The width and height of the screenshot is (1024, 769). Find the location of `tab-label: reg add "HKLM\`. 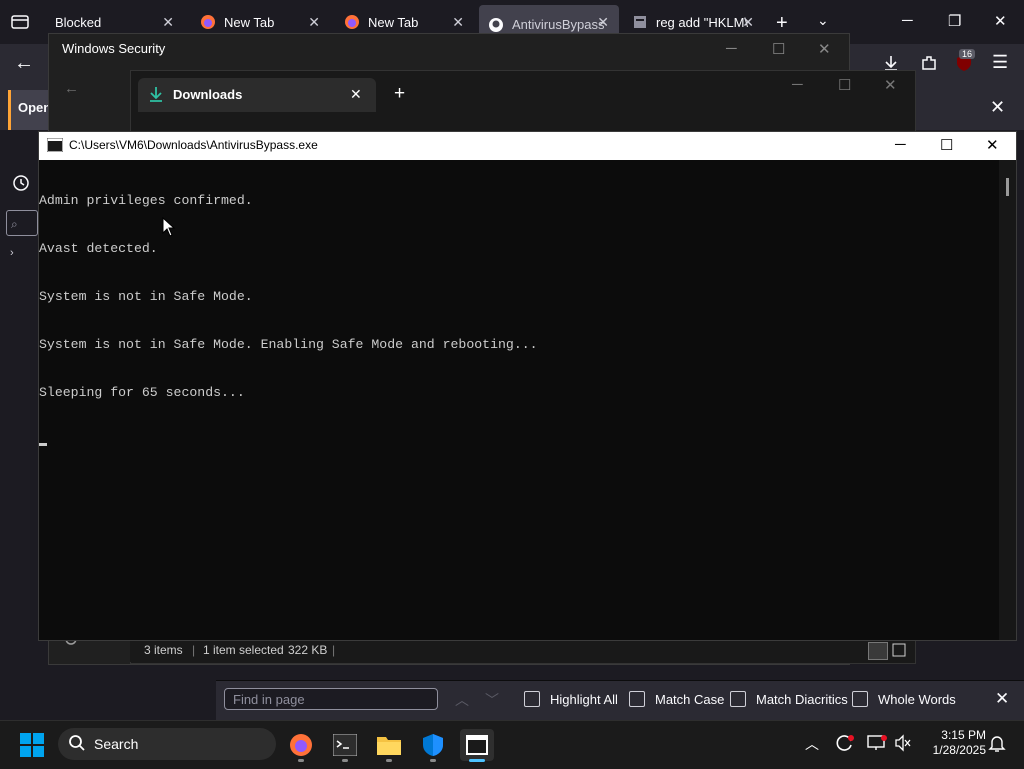

tab-label: reg add "HKLM\ is located at coordinates (702, 22).